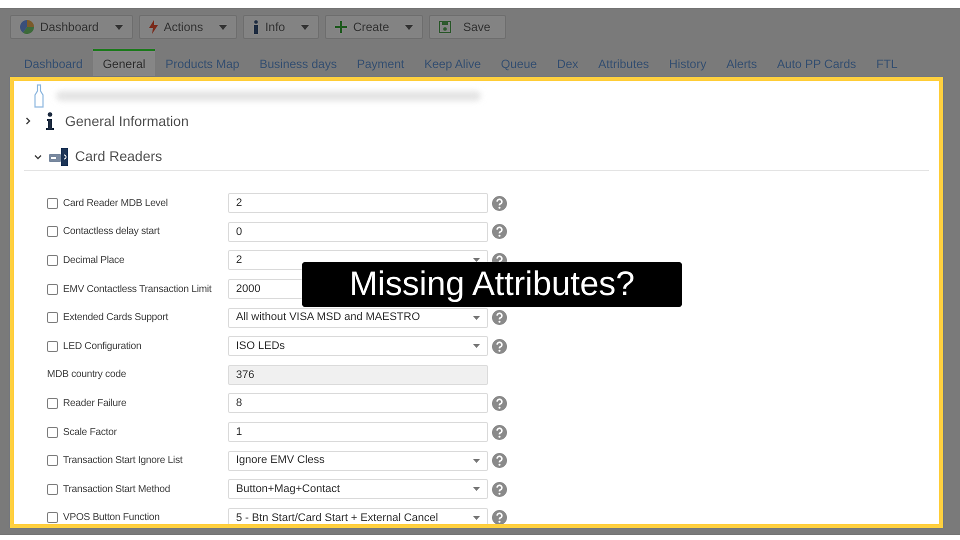 Image resolution: width=960 pixels, height=540 pixels. I want to click on field-label: EMV Contactless Transaction Limit, so click(137, 289).